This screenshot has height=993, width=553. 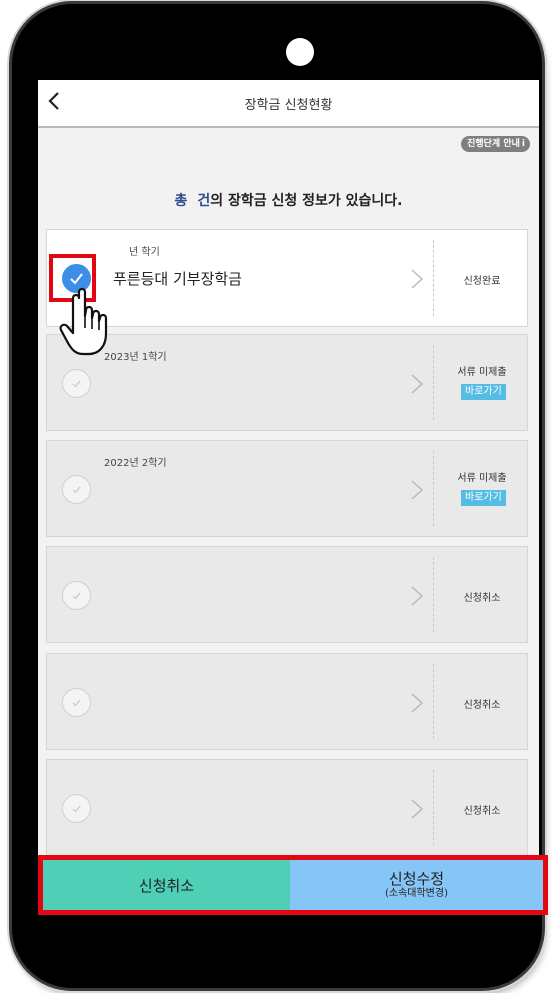 I want to click on list-item: 2022년 2학기 서류 미제출 바로가기, so click(x=287, y=488).